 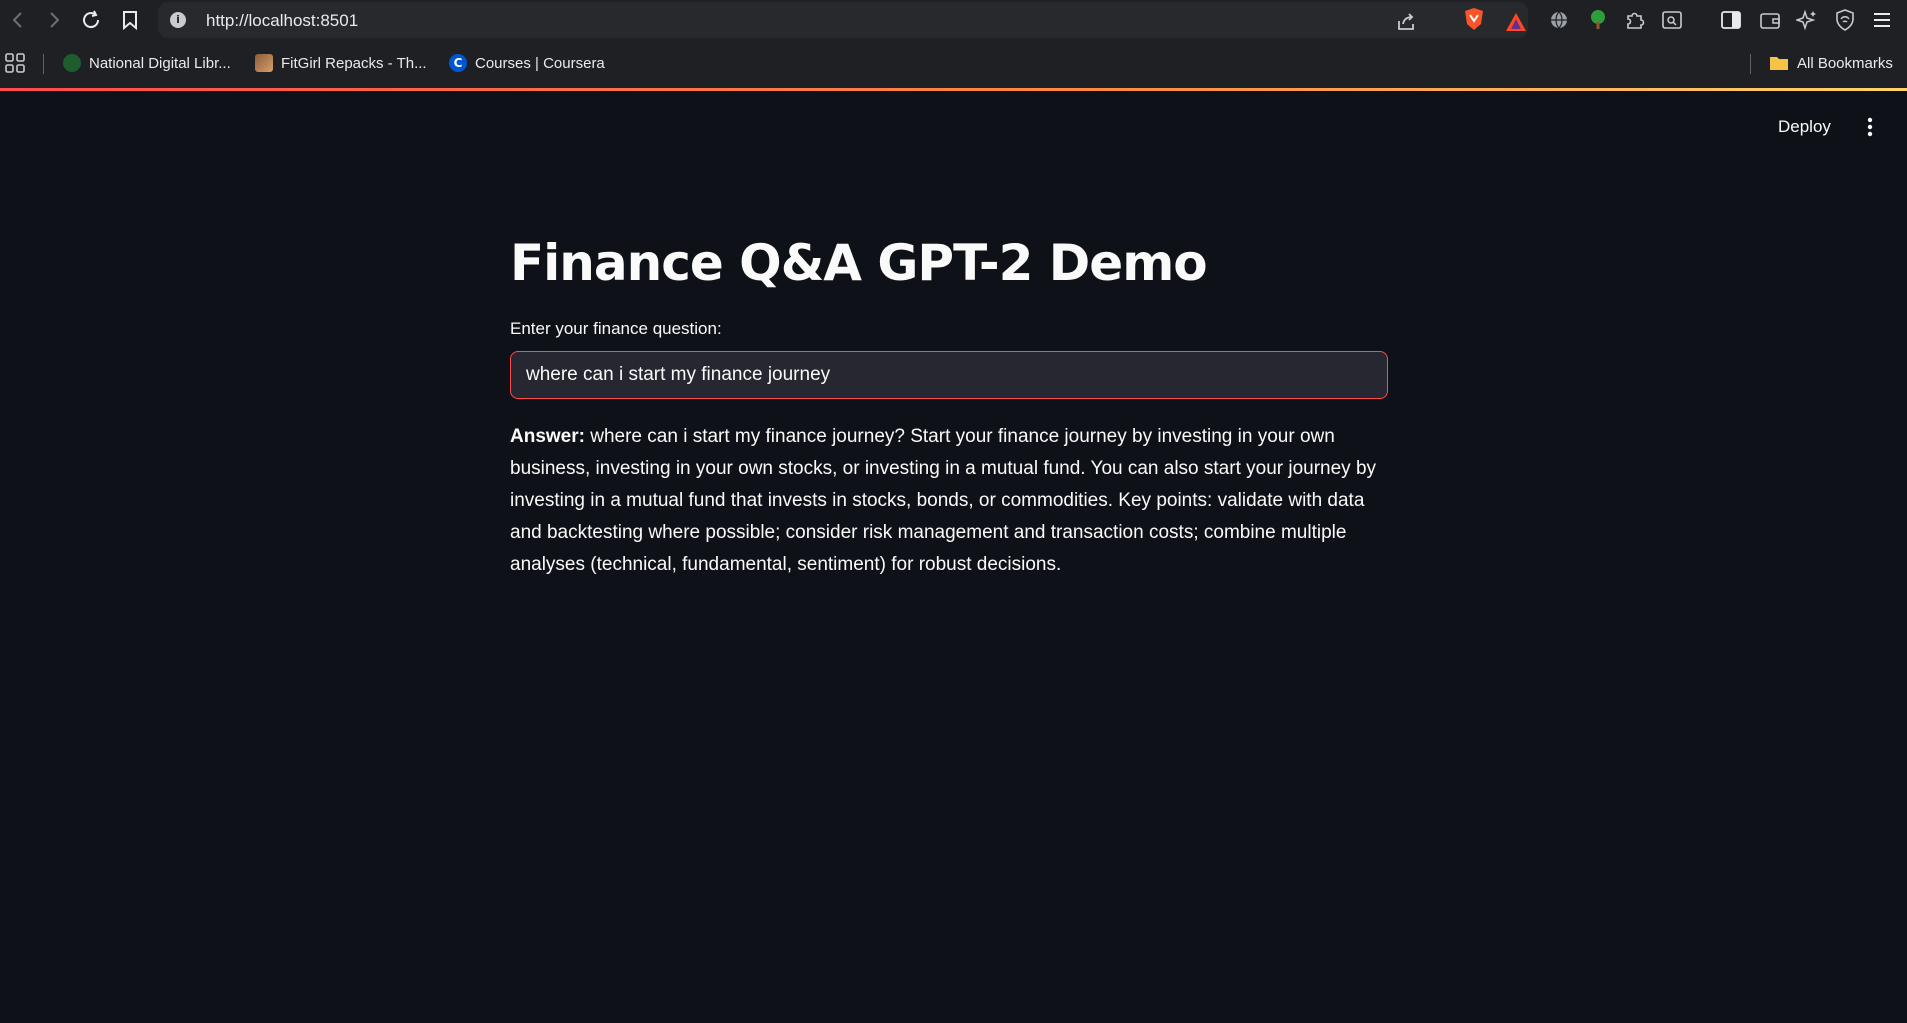 I want to click on ndl-favicon, so click(x=72, y=63).